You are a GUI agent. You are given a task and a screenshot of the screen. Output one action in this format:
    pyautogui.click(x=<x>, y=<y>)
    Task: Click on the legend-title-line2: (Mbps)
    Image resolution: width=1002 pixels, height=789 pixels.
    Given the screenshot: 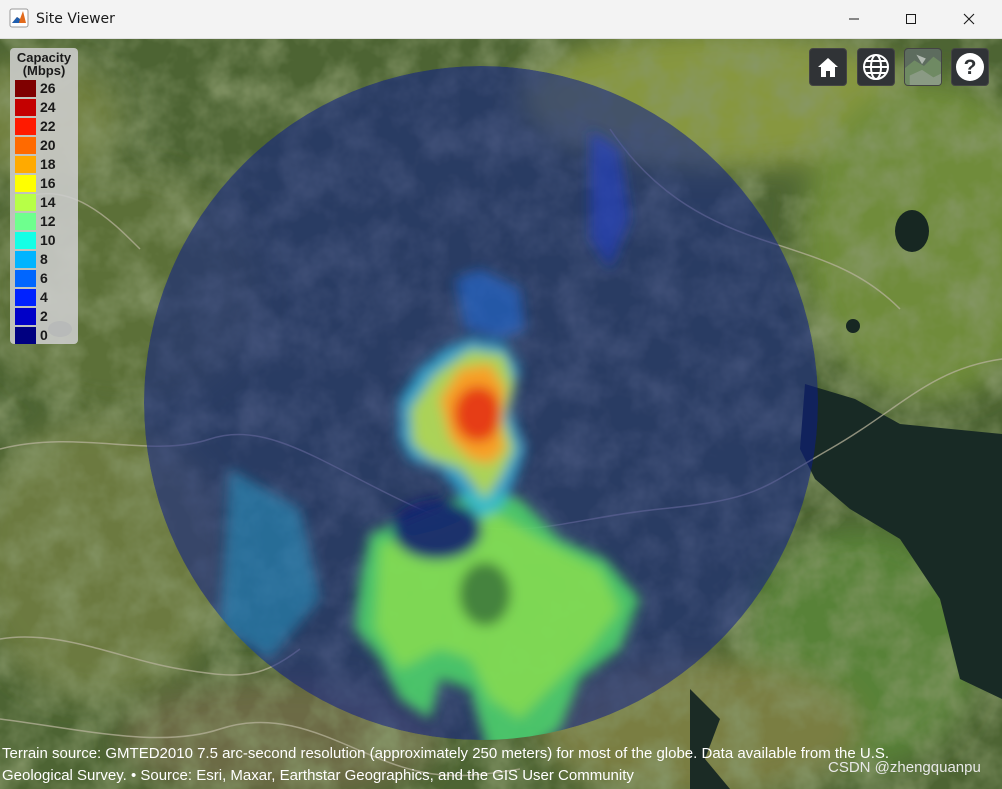 What is the action you would take?
    pyautogui.click(x=44, y=70)
    